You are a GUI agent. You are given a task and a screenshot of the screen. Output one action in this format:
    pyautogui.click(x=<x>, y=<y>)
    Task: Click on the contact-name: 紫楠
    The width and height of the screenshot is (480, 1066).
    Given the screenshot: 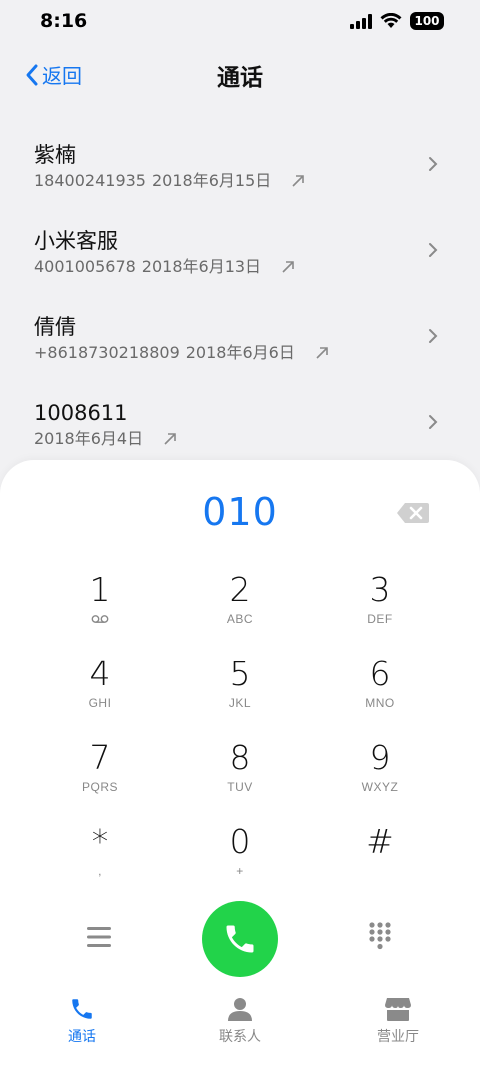 What is the action you would take?
    pyautogui.click(x=55, y=155)
    